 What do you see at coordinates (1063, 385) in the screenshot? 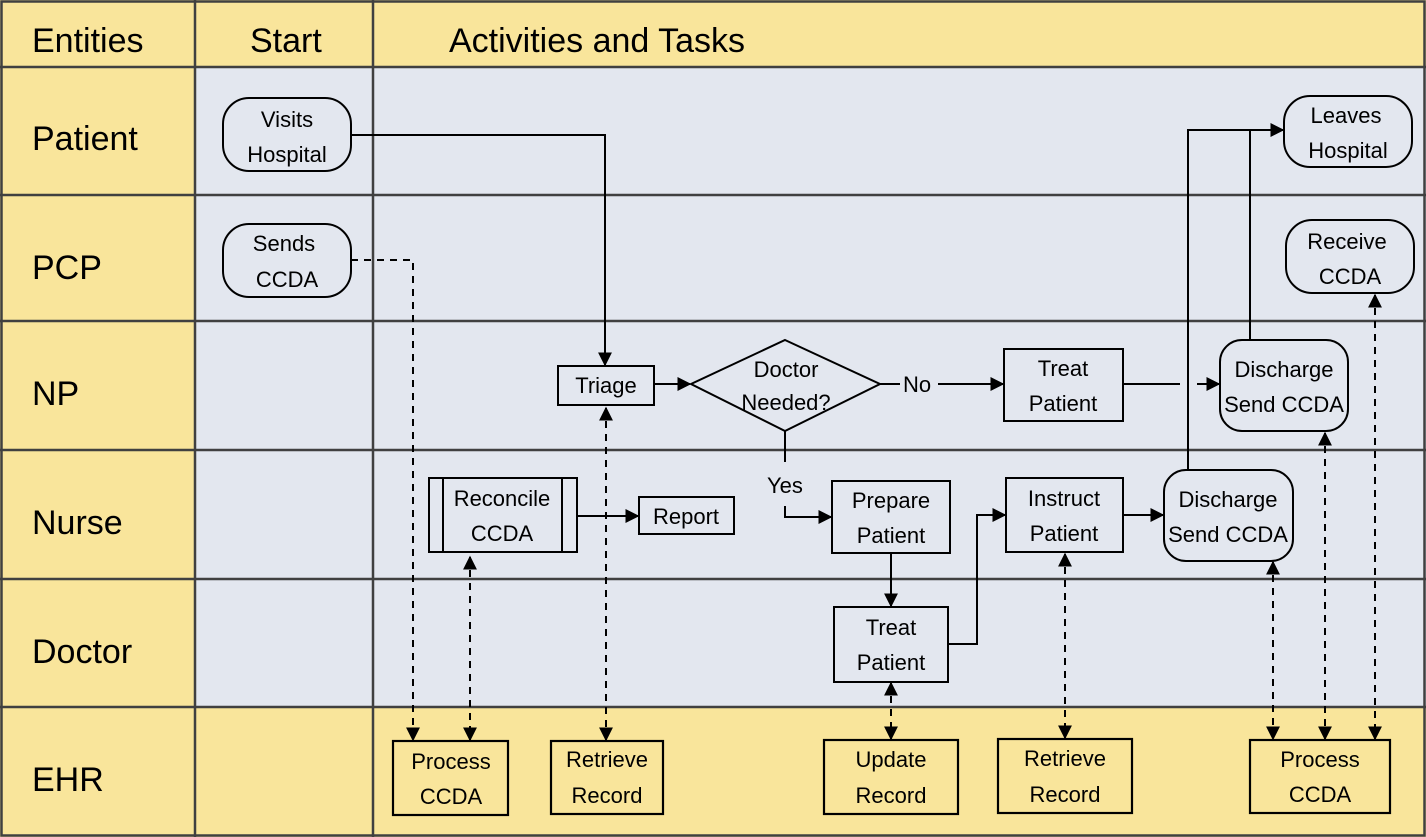
I see `node-np-treat-patient: Treat Patient` at bounding box center [1063, 385].